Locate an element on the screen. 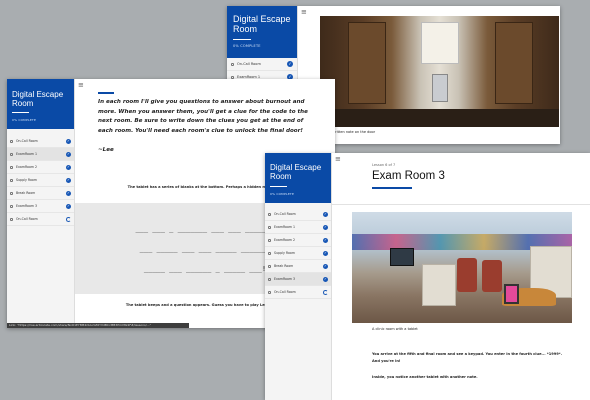  door-photo is located at coordinates (439, 71).